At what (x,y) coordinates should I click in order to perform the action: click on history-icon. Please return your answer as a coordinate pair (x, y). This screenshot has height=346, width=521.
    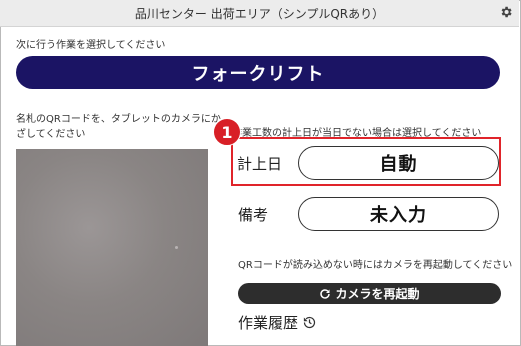
    Looking at the image, I should click on (309, 322).